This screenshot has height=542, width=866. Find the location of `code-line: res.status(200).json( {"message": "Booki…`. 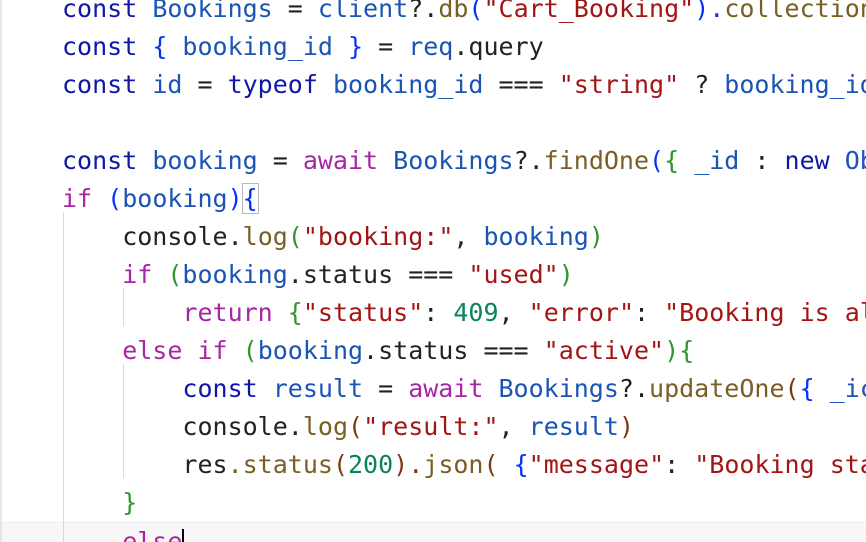

code-line: res.status(200).json( {"message": "Booki… is located at coordinates (464, 465).